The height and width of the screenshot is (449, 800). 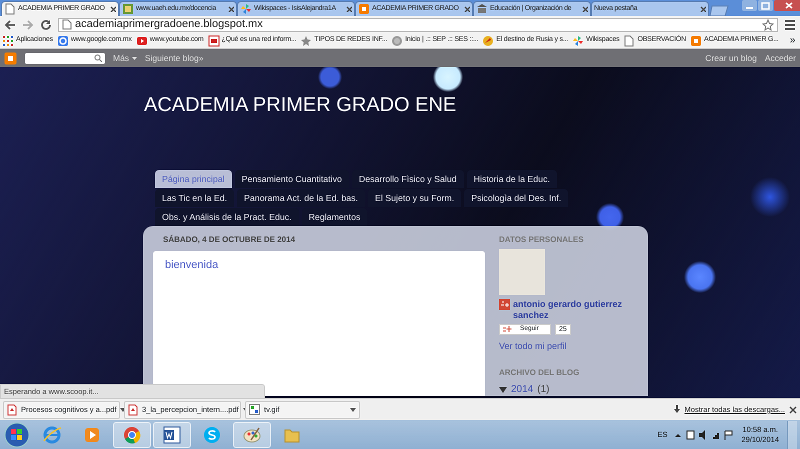 I want to click on chrome-icon, so click(x=132, y=434).